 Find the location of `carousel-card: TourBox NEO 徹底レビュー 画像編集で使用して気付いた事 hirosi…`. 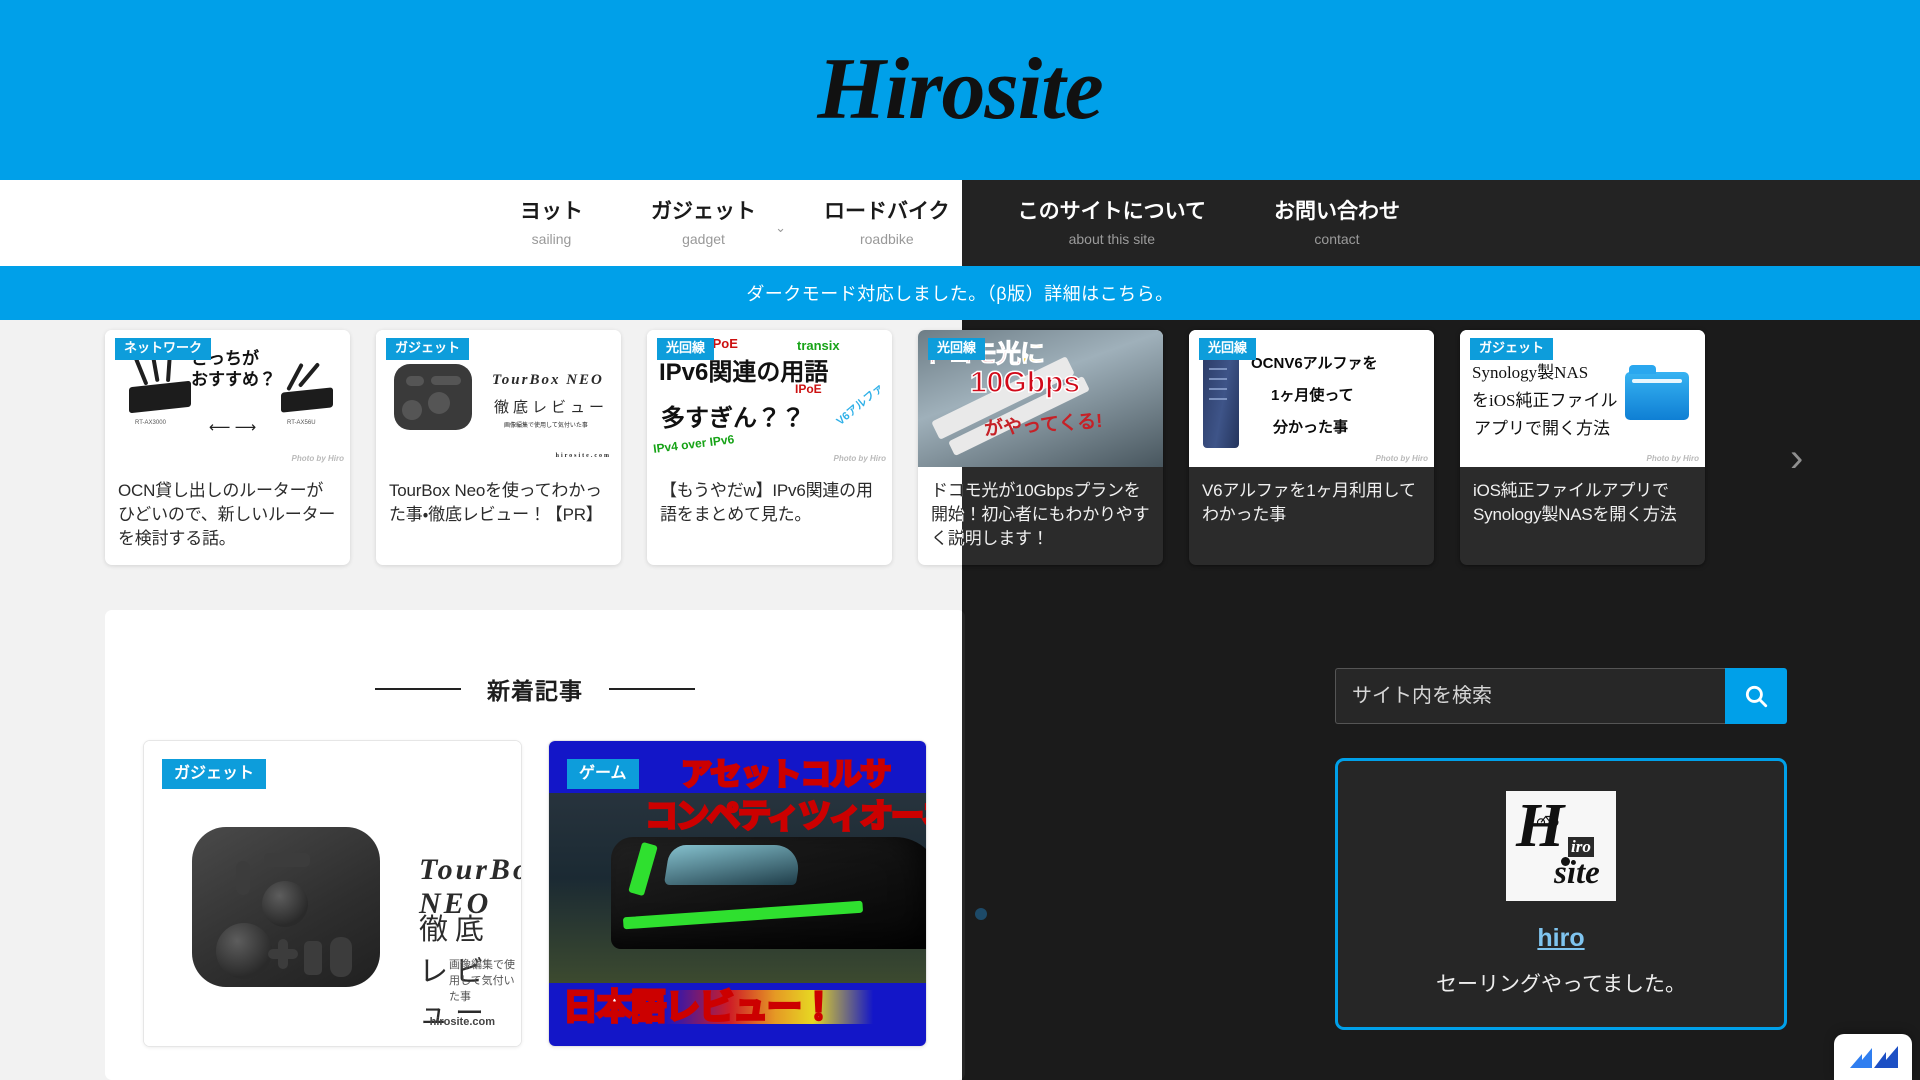

carousel-card: TourBox NEO 徹底レビュー 画像編集で使用して気付いた事 hirosi… is located at coordinates (498, 448).